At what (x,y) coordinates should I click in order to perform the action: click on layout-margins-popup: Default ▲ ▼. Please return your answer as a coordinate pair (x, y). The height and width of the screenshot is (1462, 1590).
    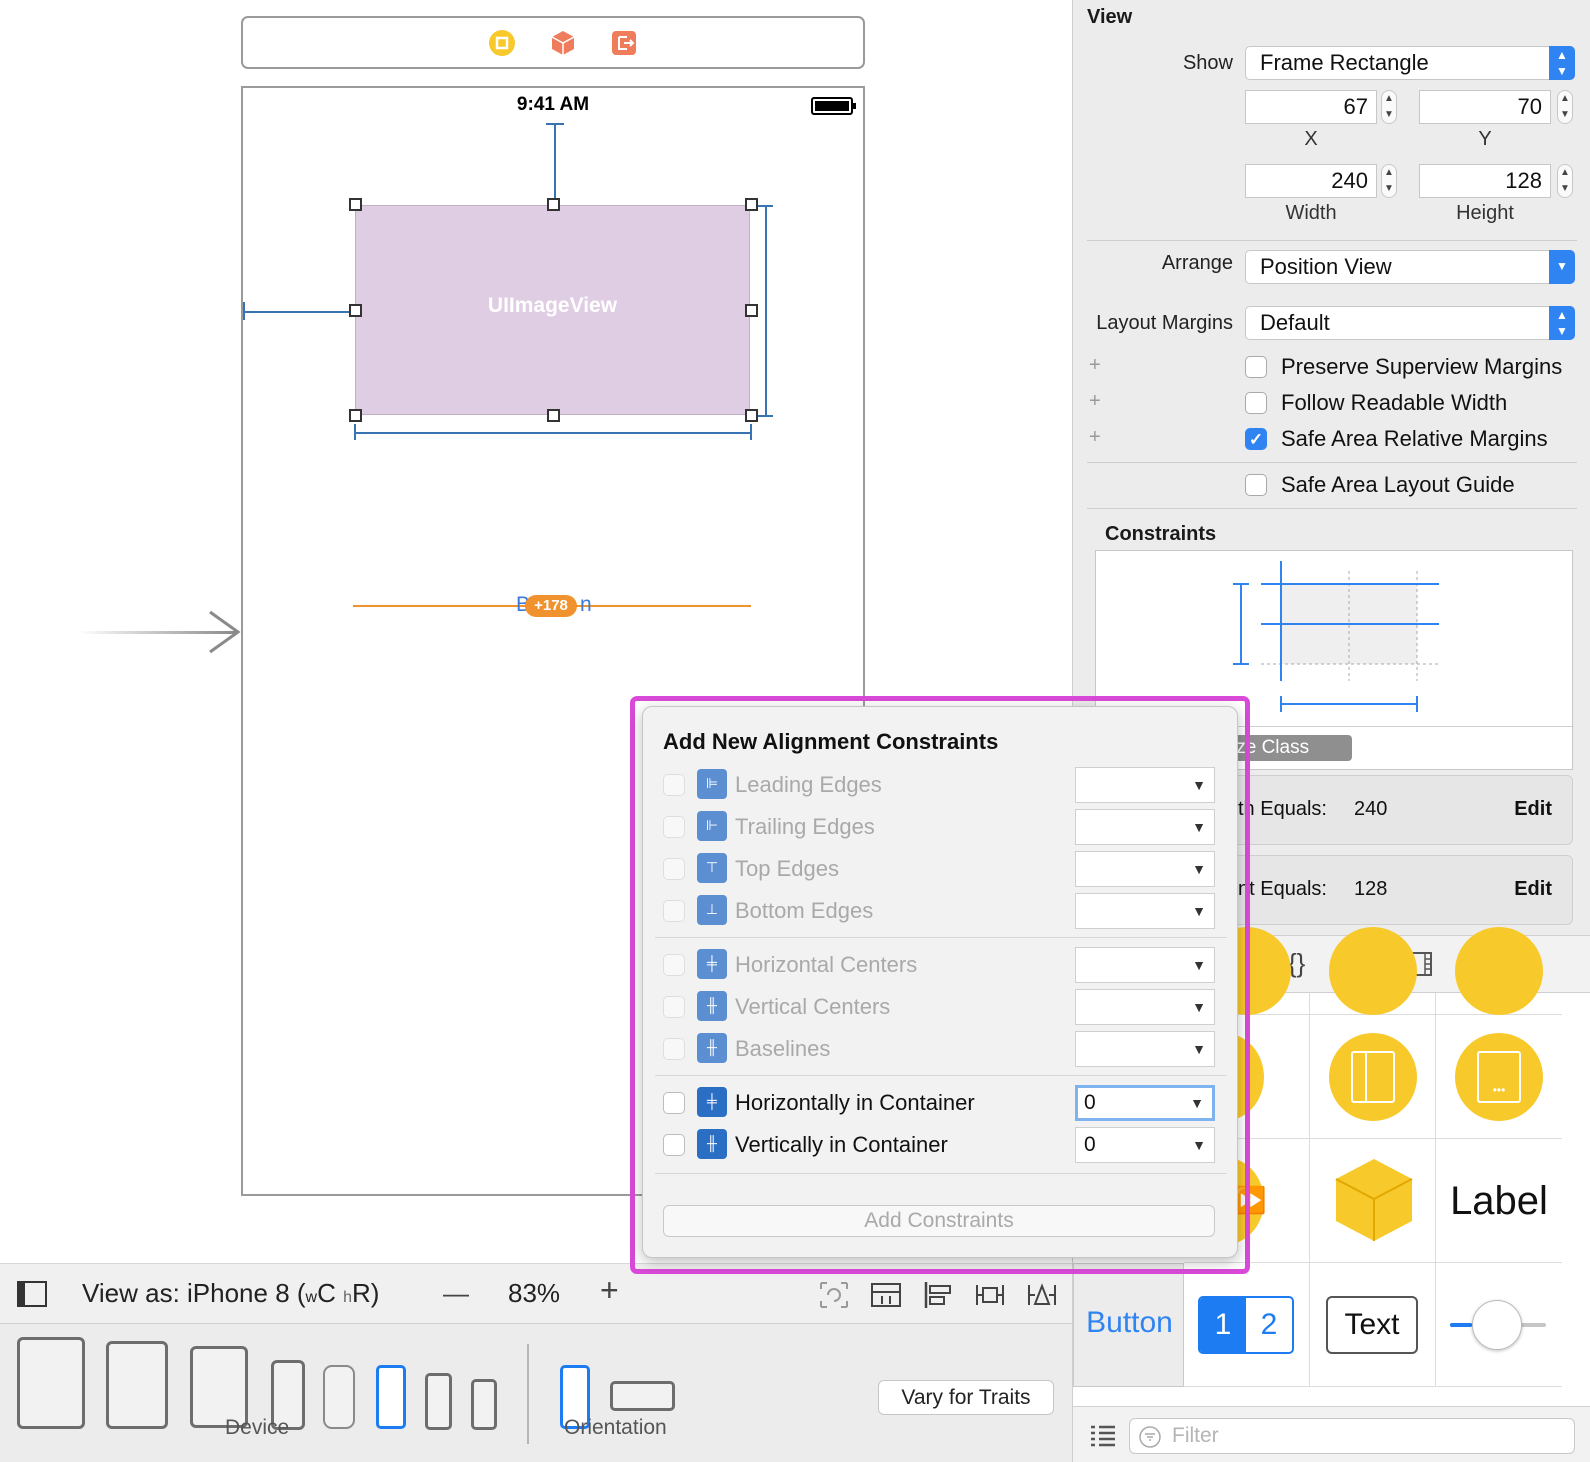
    Looking at the image, I should click on (1410, 323).